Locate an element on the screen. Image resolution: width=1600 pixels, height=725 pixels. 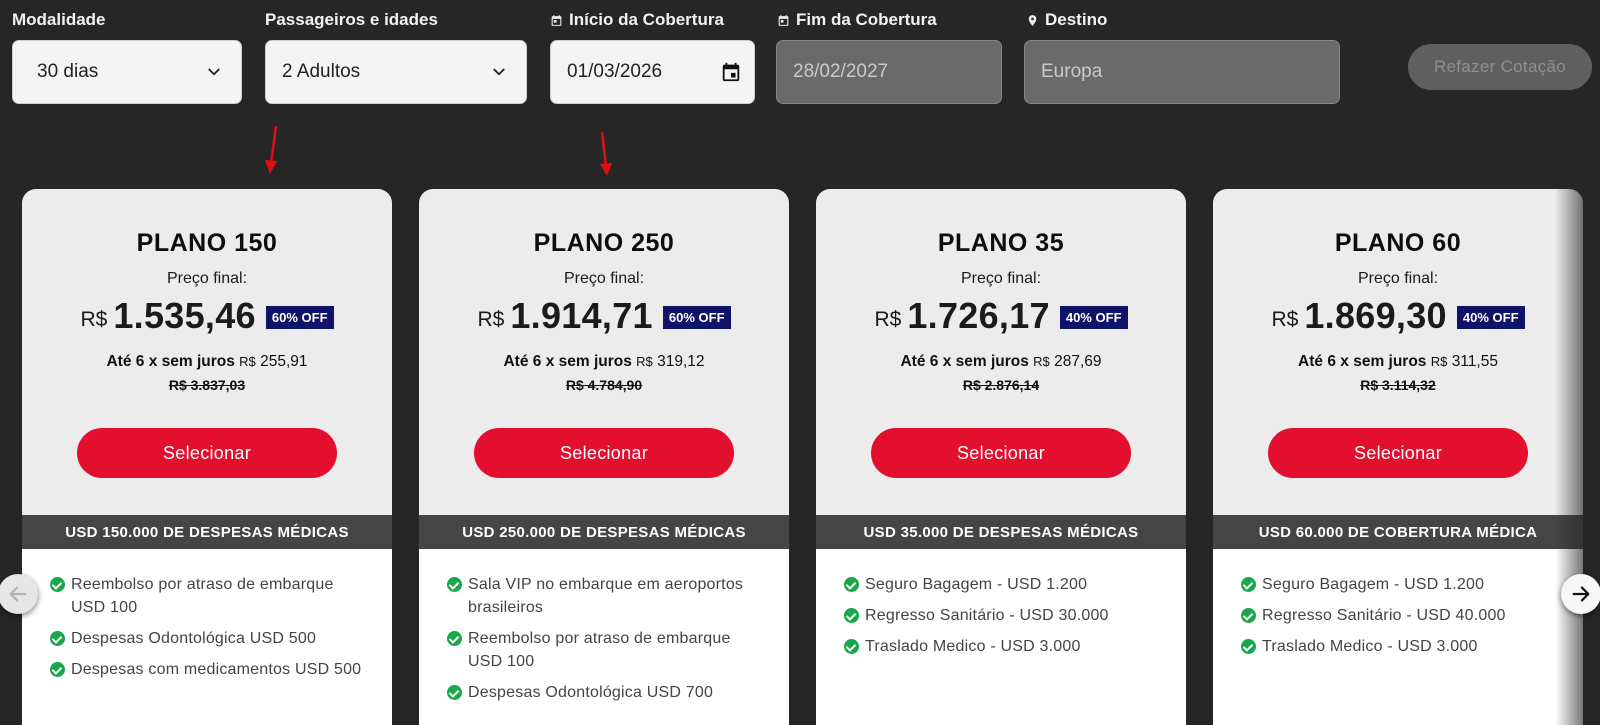
coverage-bar: USD 35.000 DE DESPESAS MÉDICAS is located at coordinates (1001, 532).